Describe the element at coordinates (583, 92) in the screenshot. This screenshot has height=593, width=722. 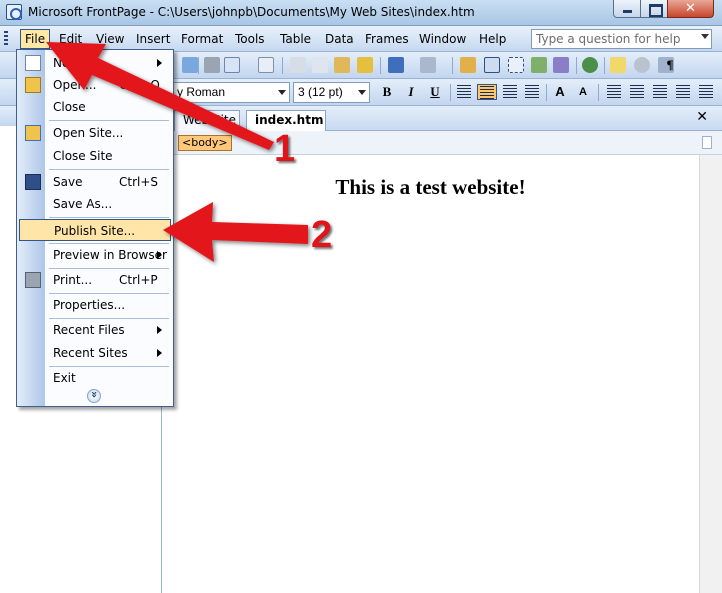
I see `shrink-font-button: A` at that location.